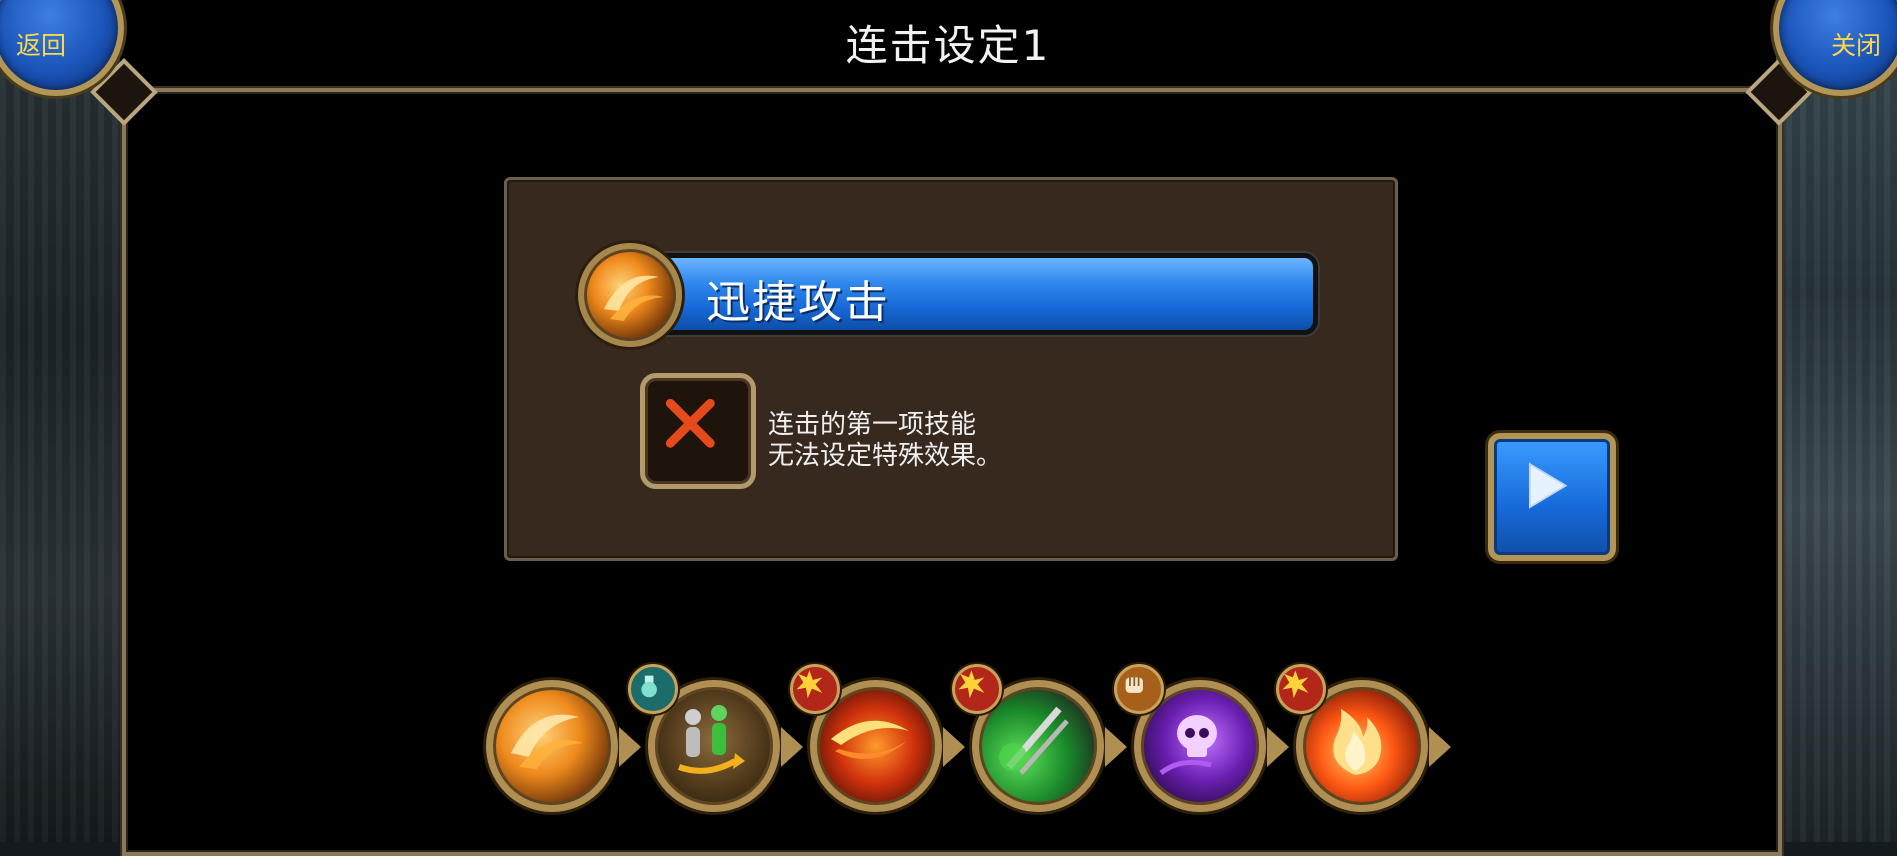  I want to click on page-title: 连击设定1, so click(948, 45).